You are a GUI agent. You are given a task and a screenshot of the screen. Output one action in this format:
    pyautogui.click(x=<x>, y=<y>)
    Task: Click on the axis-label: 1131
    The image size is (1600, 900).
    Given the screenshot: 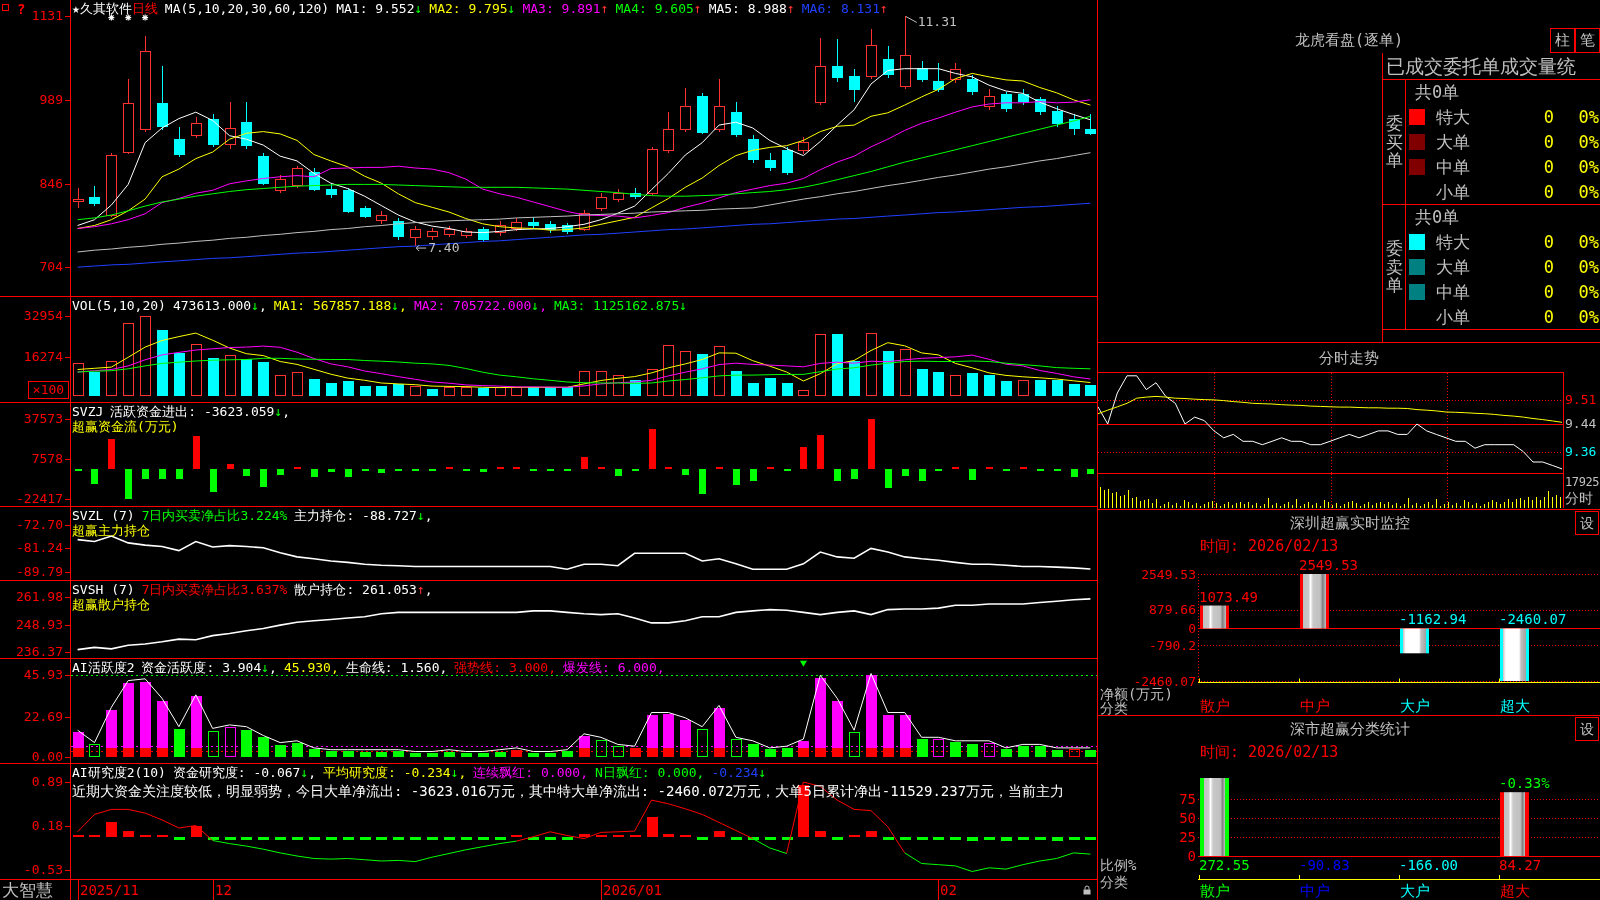 What is the action you would take?
    pyautogui.click(x=47, y=16)
    